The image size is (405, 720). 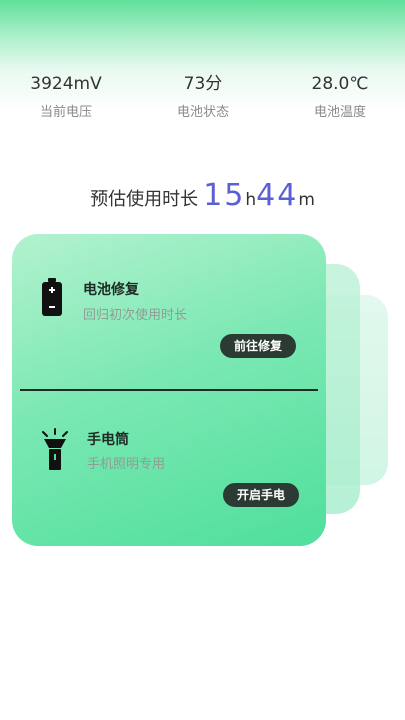 I want to click on flashlight-subtitle: 手机照明专用, so click(x=126, y=464).